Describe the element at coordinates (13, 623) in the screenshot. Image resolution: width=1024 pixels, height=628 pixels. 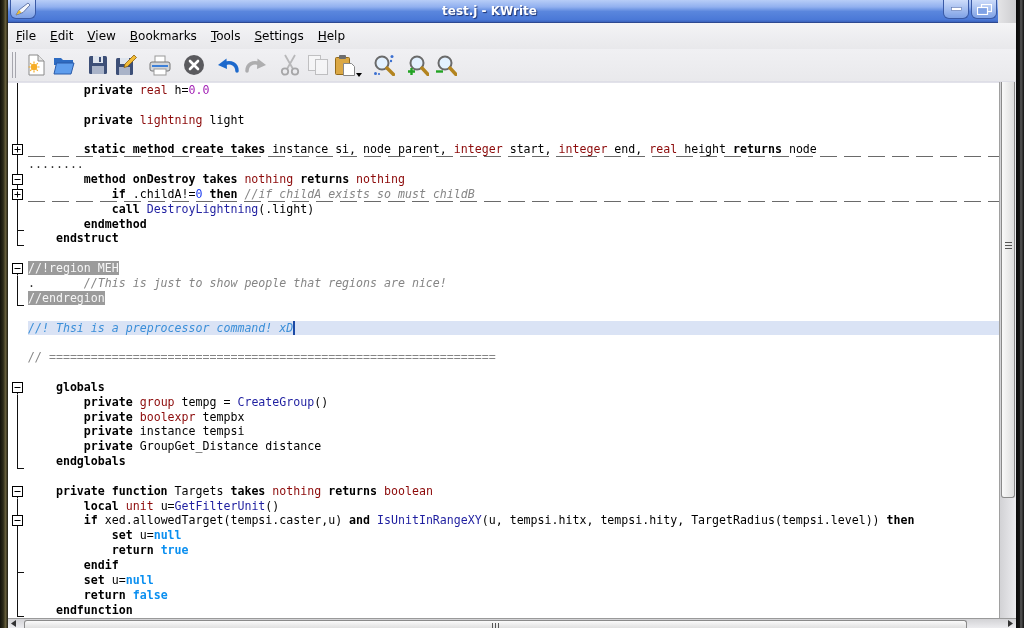
I see `left-arrow-icon` at that location.